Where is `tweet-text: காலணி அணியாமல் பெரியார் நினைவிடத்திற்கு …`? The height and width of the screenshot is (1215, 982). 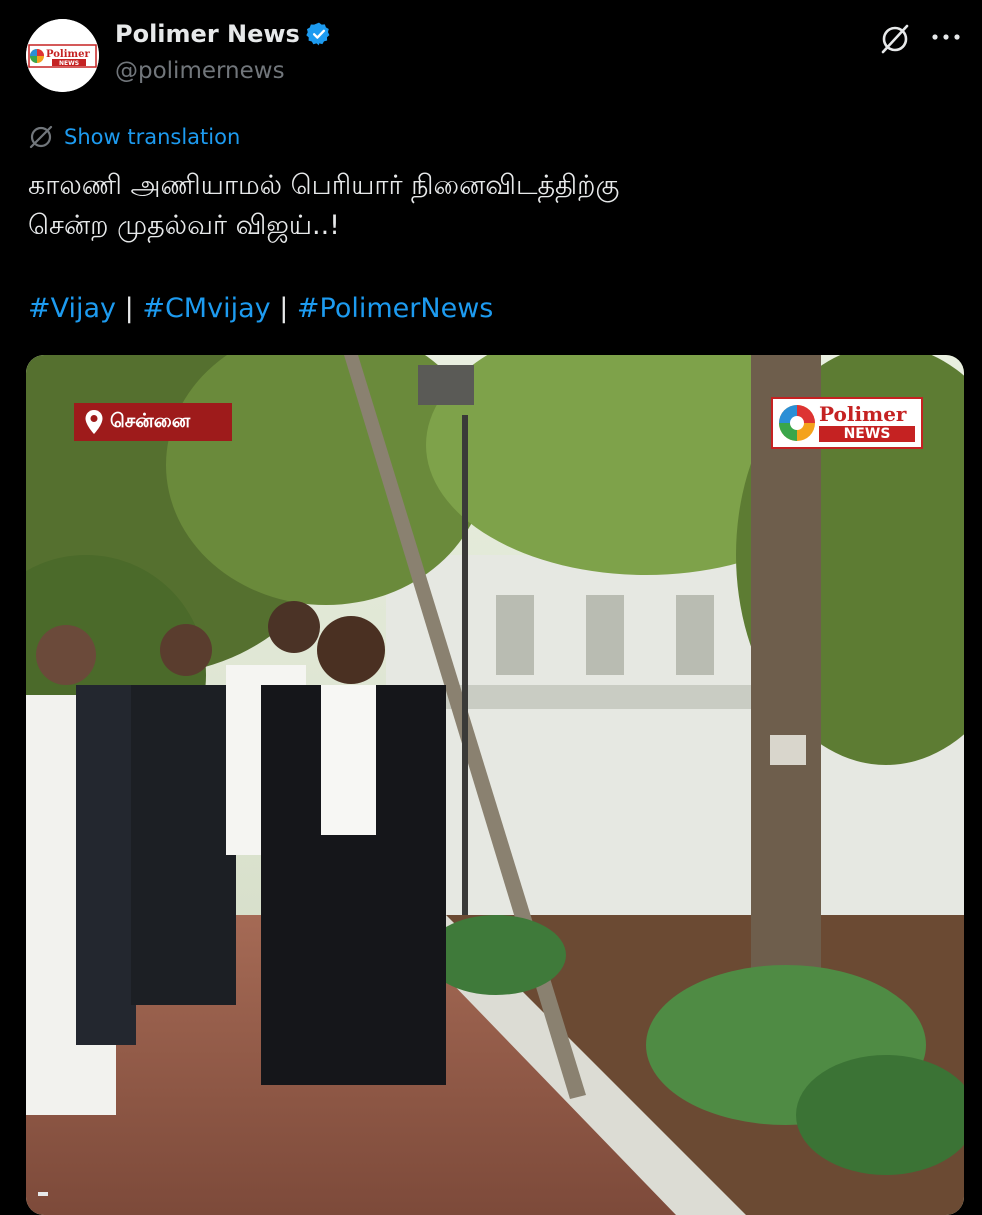
tweet-text: காலணி அணியாமல் பெரியார் நினைவிடத்திற்கு … is located at coordinates (488, 206).